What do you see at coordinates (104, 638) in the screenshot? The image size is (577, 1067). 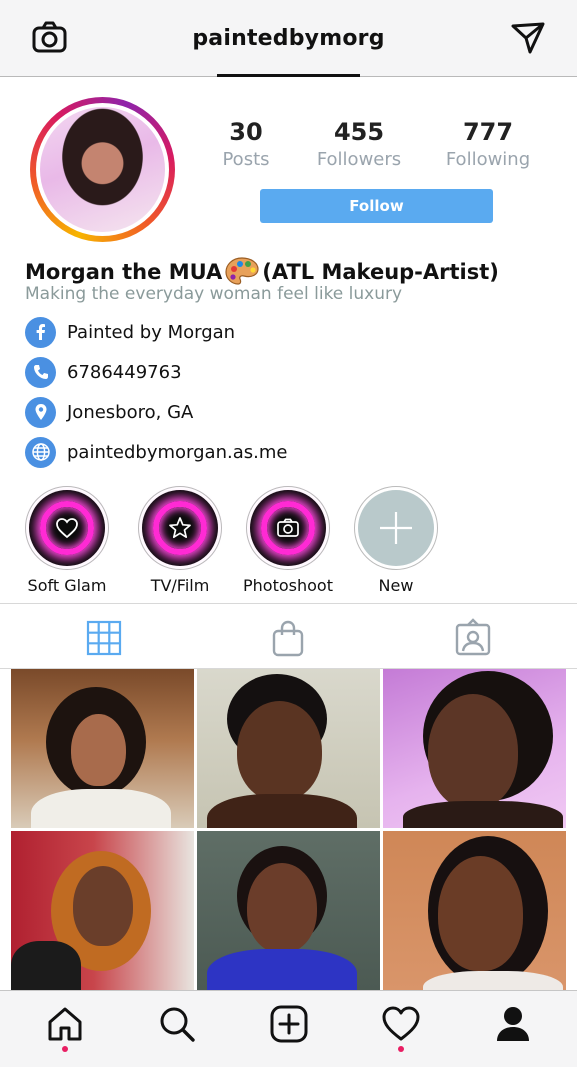 I see `grid-icon` at bounding box center [104, 638].